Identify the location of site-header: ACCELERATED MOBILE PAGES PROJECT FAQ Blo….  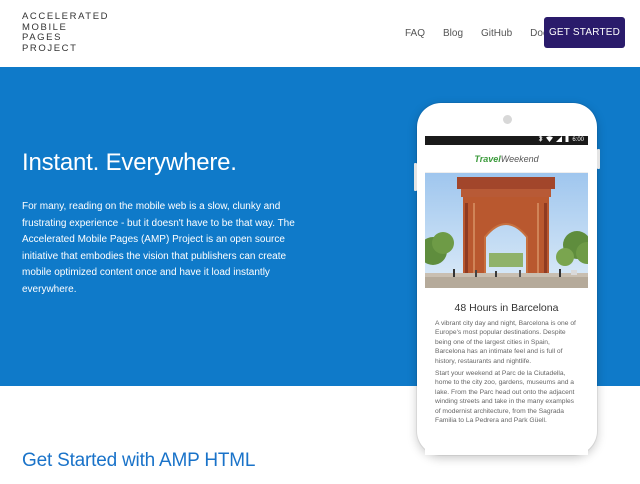
(320, 33).